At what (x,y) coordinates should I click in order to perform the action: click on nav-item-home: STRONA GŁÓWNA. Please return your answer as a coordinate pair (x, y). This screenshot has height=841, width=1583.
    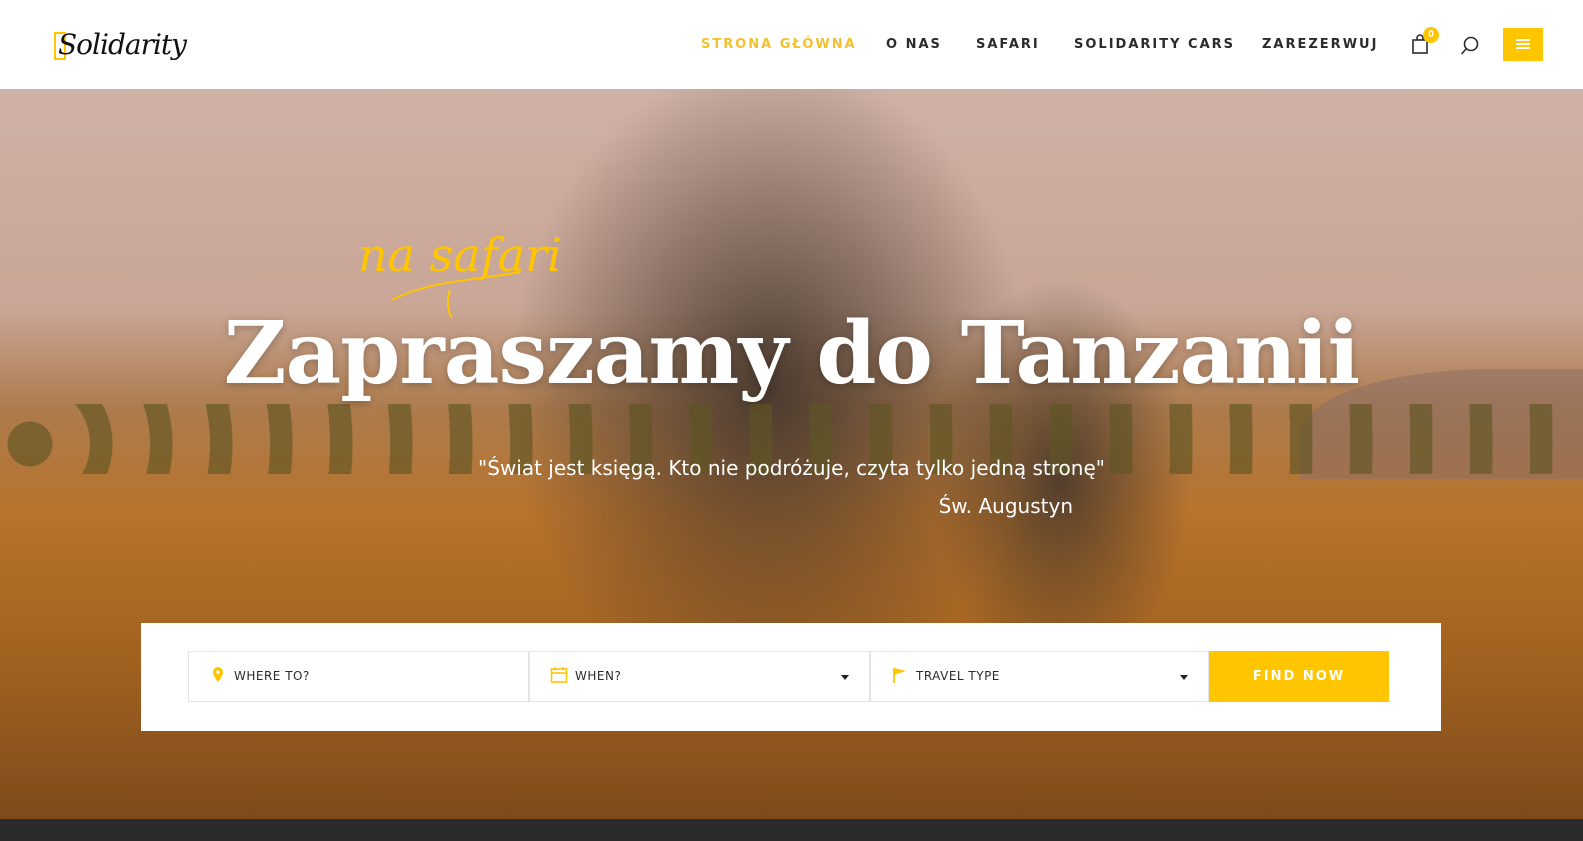
    Looking at the image, I should click on (779, 44).